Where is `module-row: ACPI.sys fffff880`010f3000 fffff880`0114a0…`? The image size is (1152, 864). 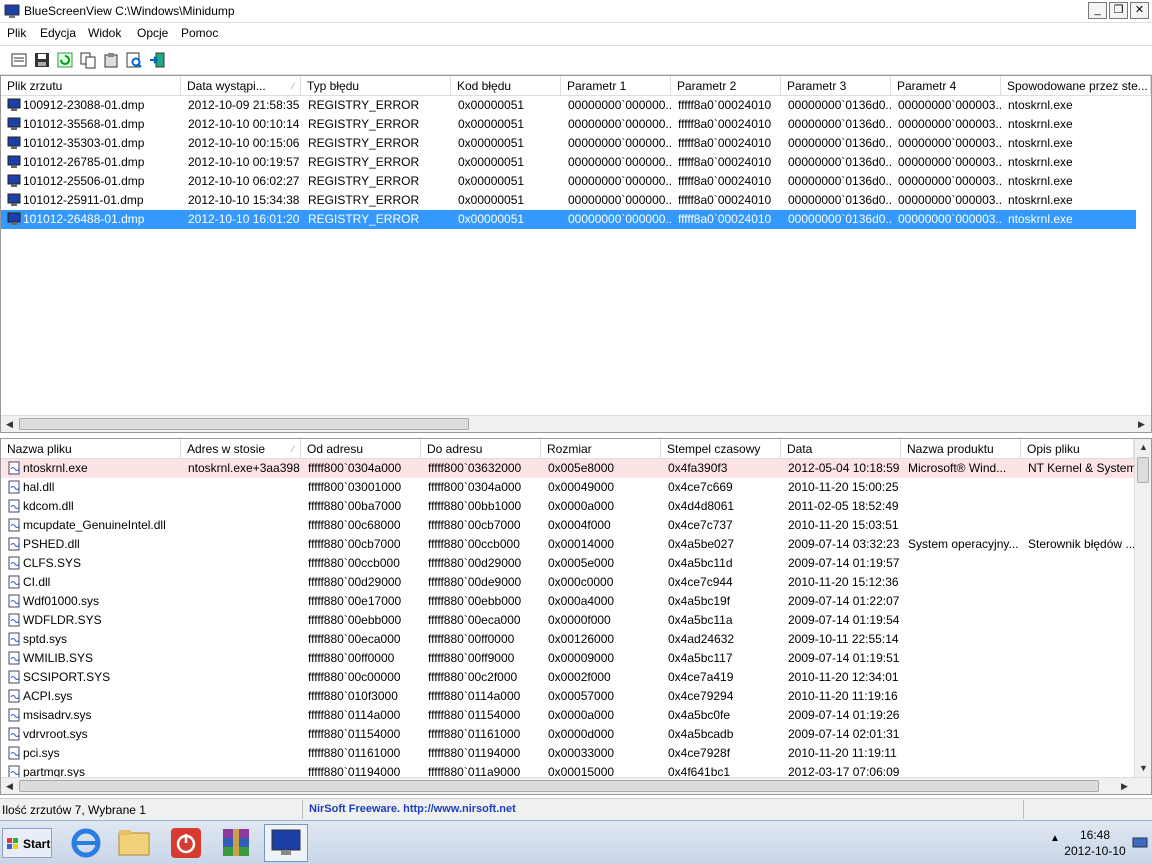
module-row: ACPI.sys fffff880`010f3000 fffff880`0114a0… is located at coordinates (568, 696).